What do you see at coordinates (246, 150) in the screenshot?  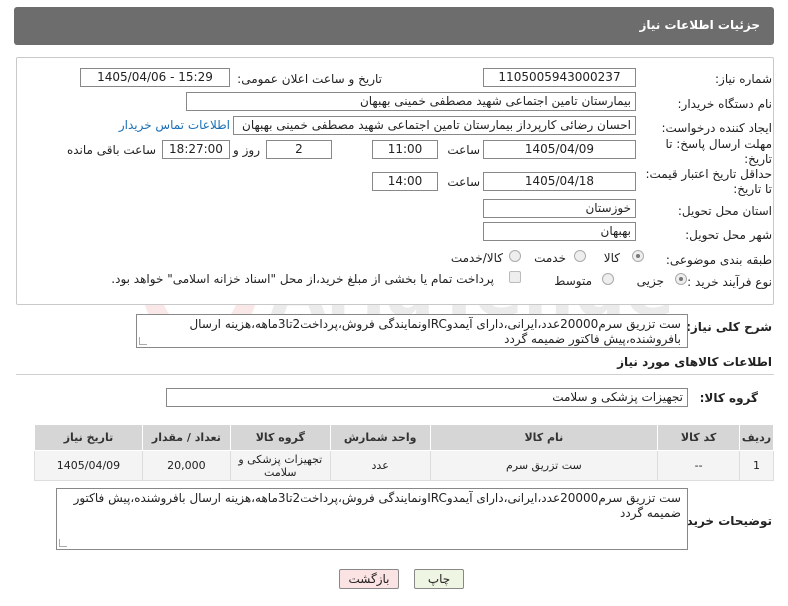 I see `days-label: روز و` at bounding box center [246, 150].